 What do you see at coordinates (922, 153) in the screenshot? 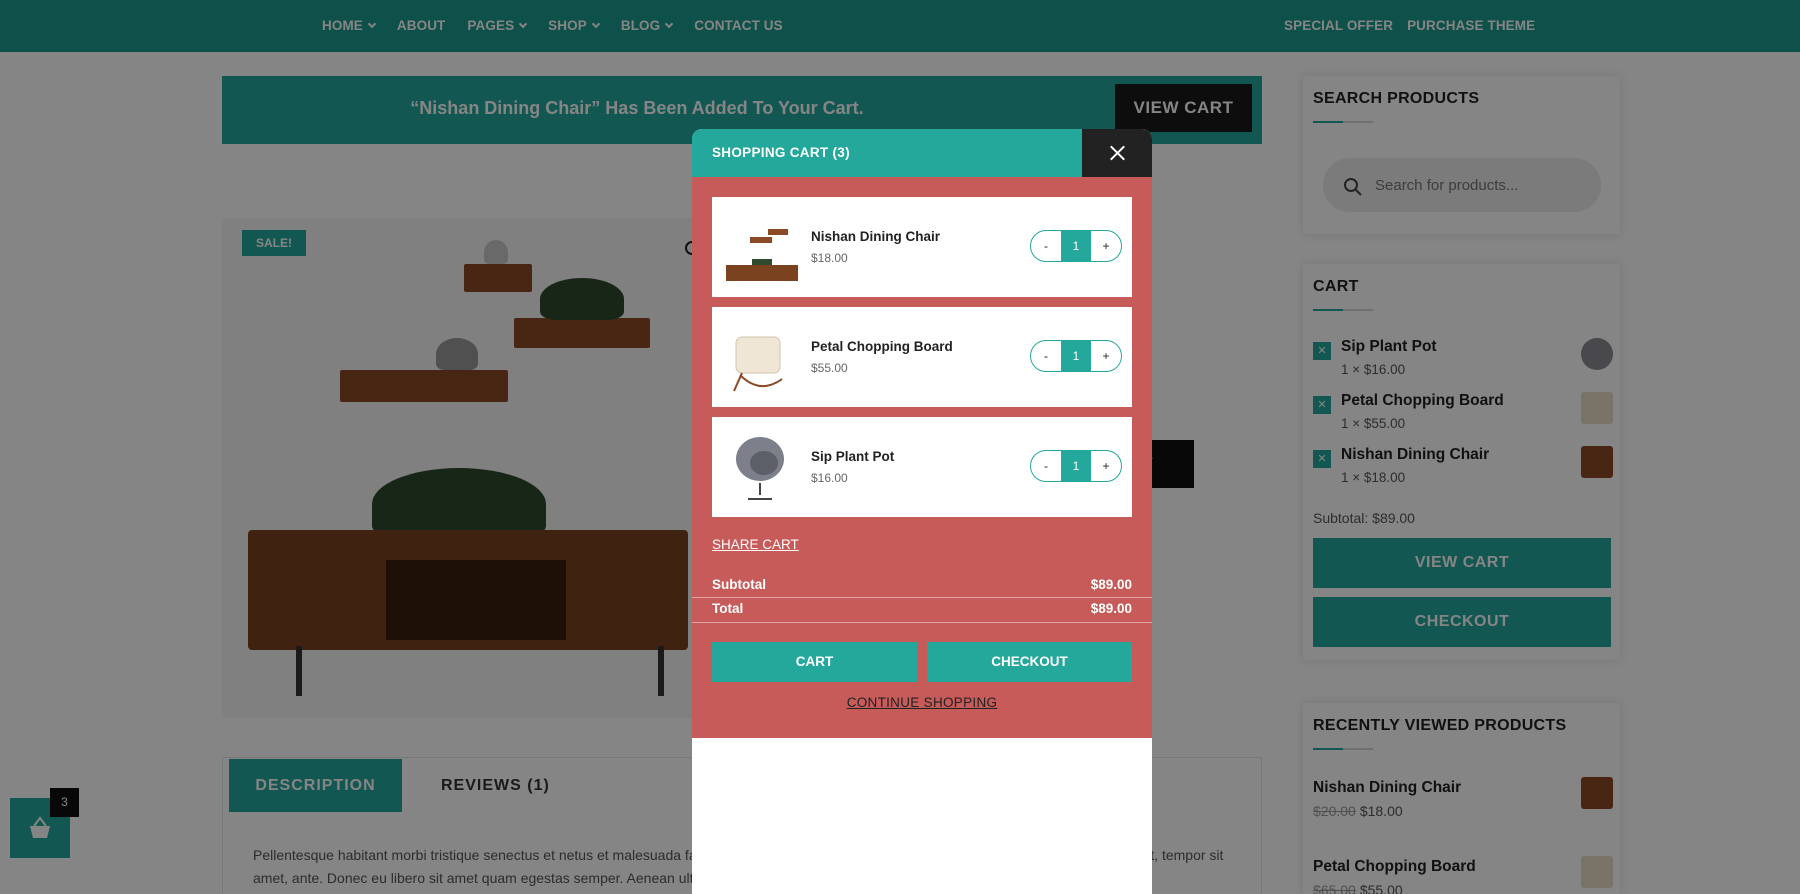
I see `modal-header: SHOPPING CART (3)` at bounding box center [922, 153].